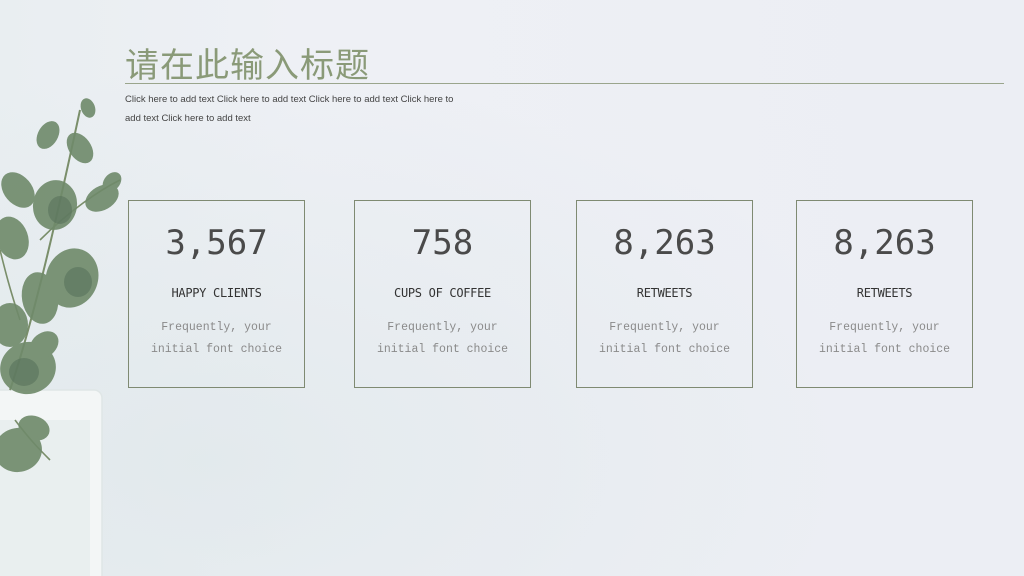  I want to click on stat-label: CUPS OF COFFEE, so click(442, 293).